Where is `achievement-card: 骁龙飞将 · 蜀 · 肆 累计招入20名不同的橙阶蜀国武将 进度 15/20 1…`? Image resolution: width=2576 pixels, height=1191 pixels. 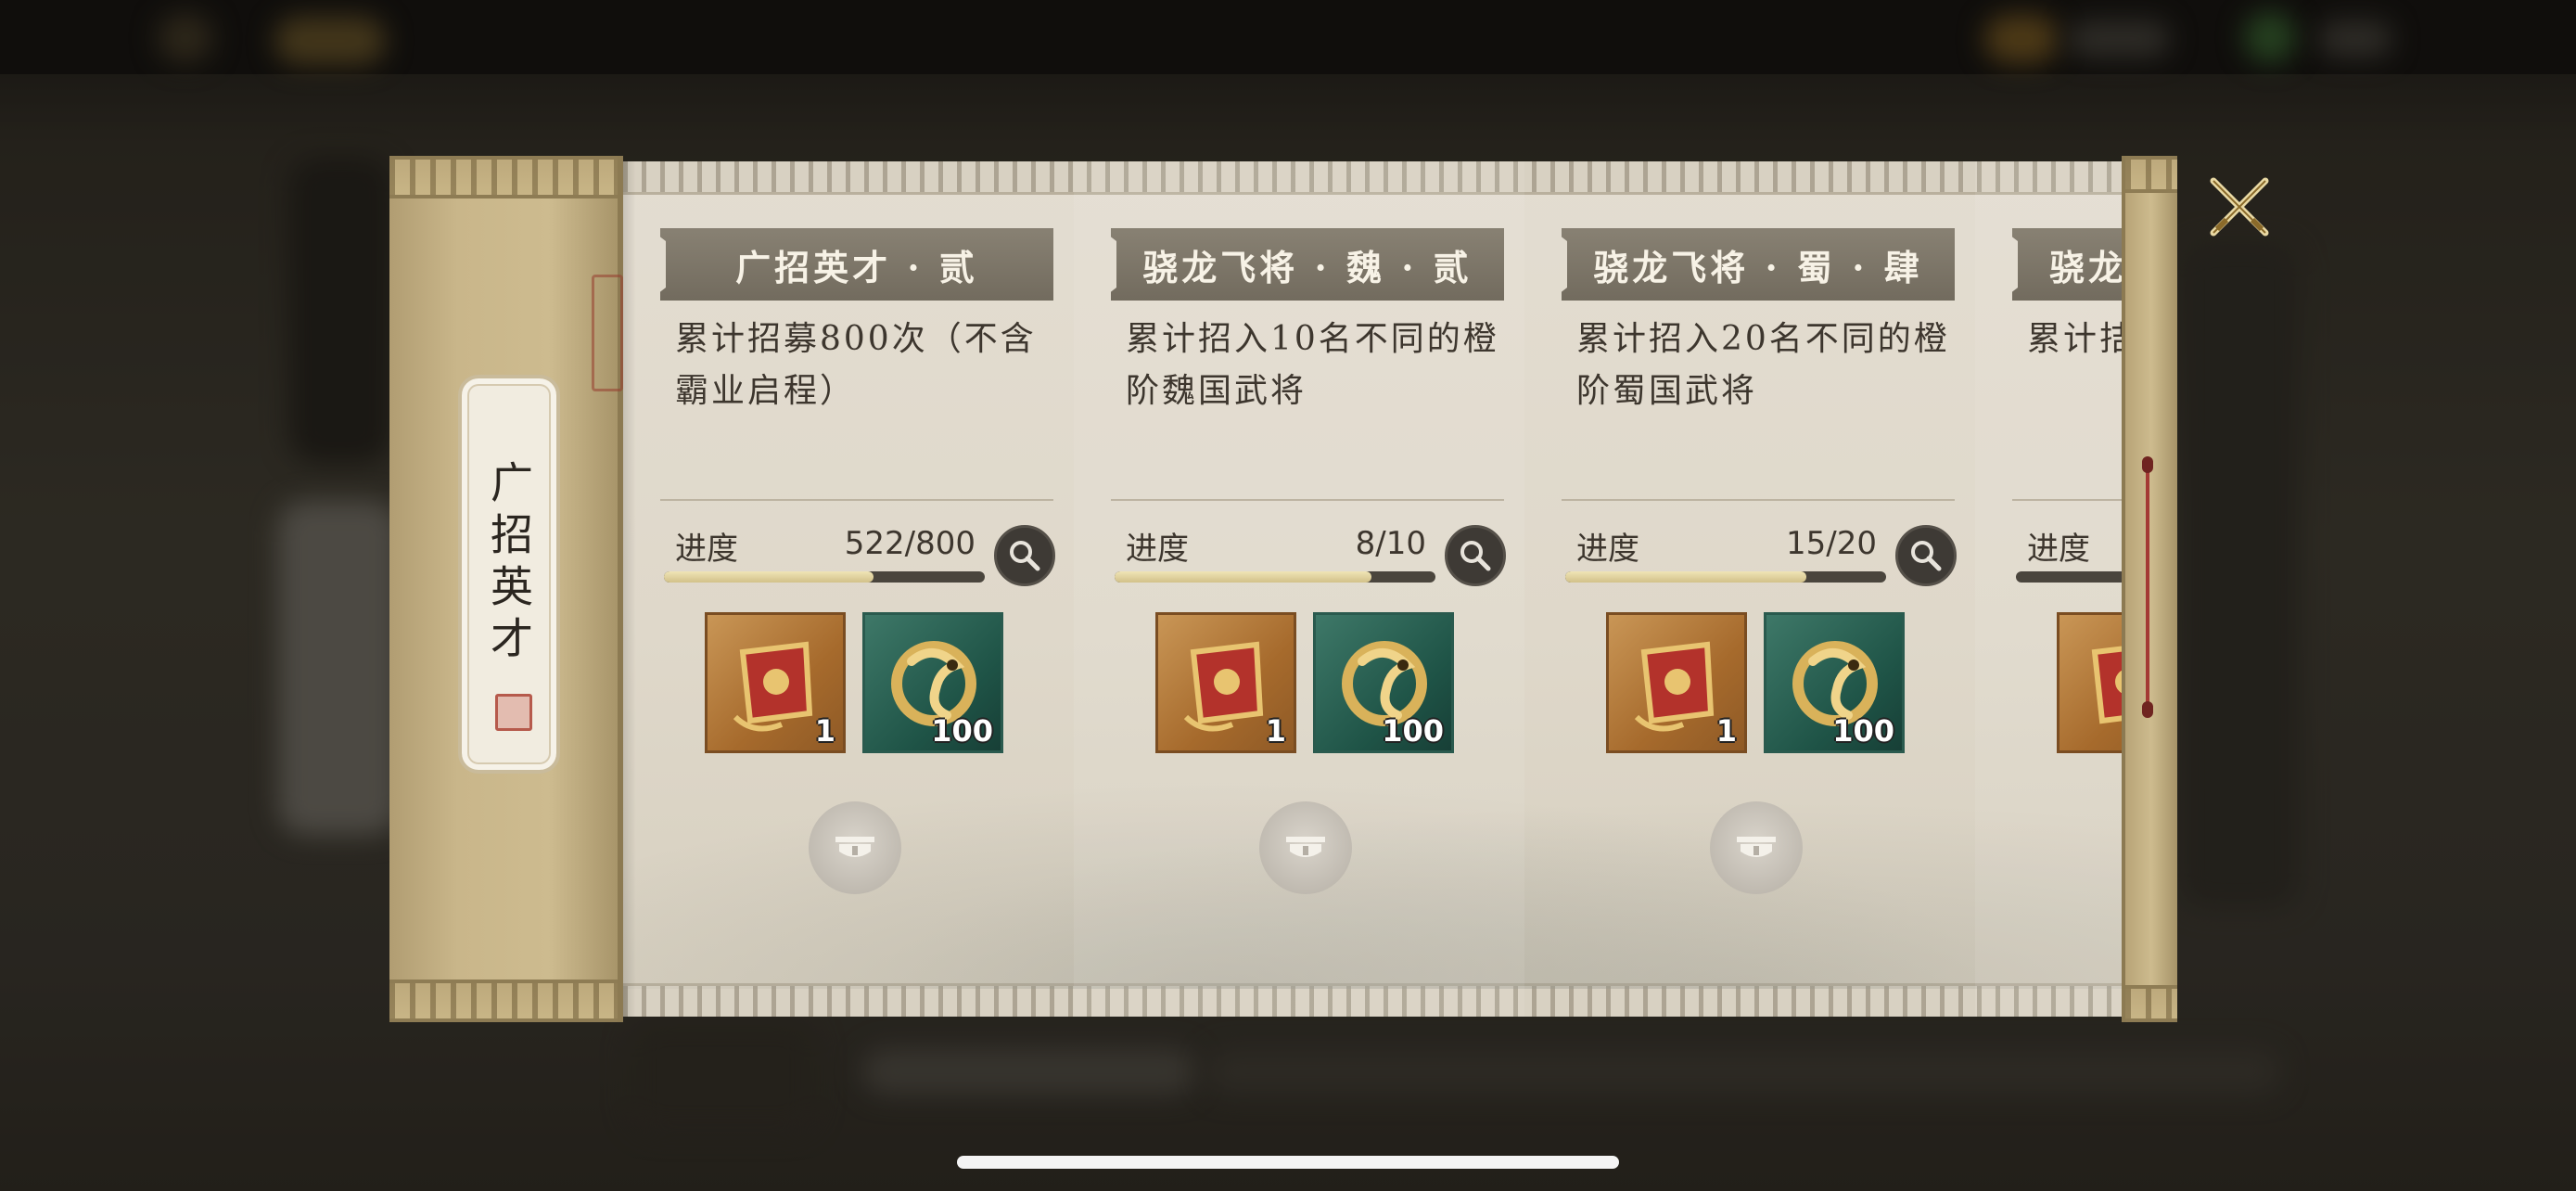
achievement-card: 骁龙飞将 · 蜀 · 肆 累计招入20名不同的橙阶蜀国武将 进度 15/20 1… is located at coordinates (1749, 589).